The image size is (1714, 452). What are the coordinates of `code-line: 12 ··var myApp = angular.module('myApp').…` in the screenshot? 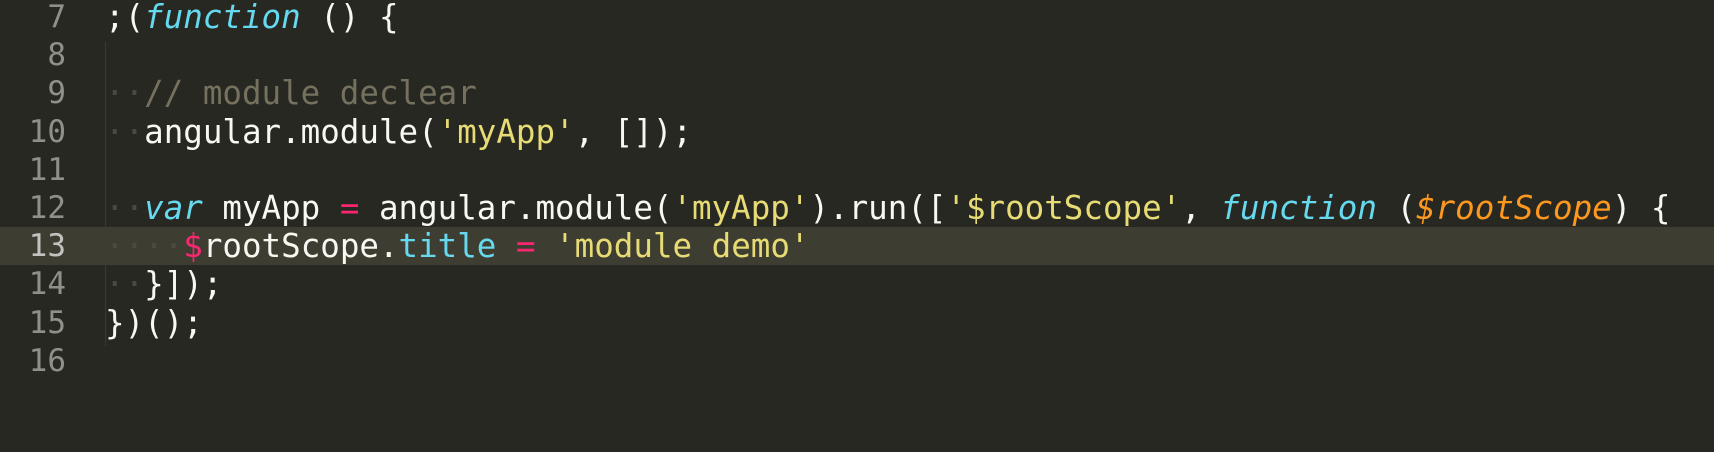 It's located at (857, 208).